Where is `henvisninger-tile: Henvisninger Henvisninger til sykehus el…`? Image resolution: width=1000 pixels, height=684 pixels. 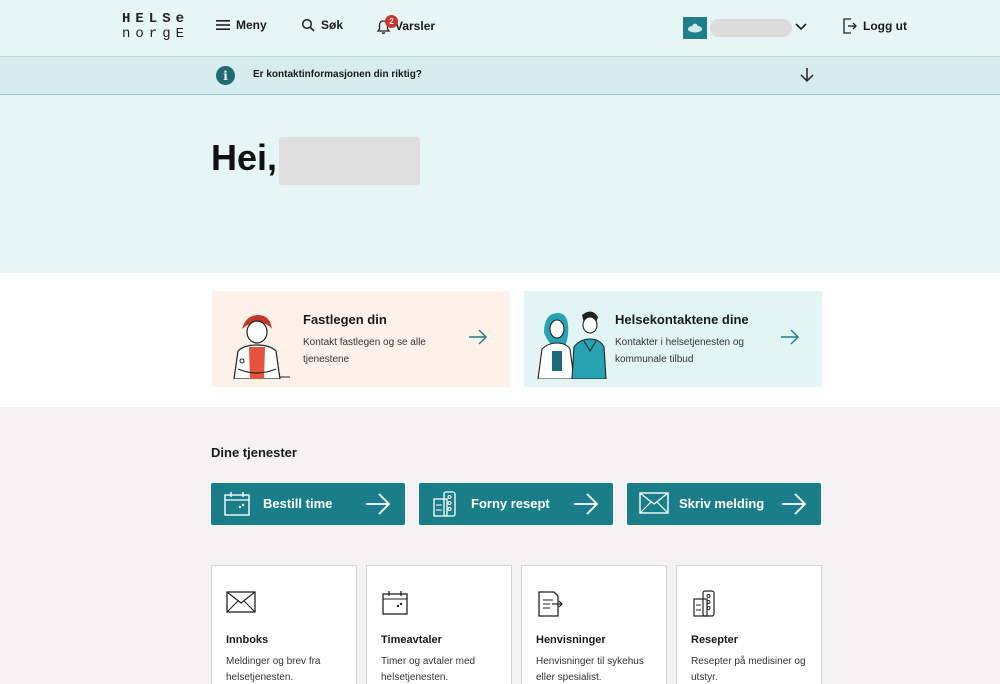
henvisninger-tile: Henvisninger Henvisninger til sykehus el… is located at coordinates (594, 624).